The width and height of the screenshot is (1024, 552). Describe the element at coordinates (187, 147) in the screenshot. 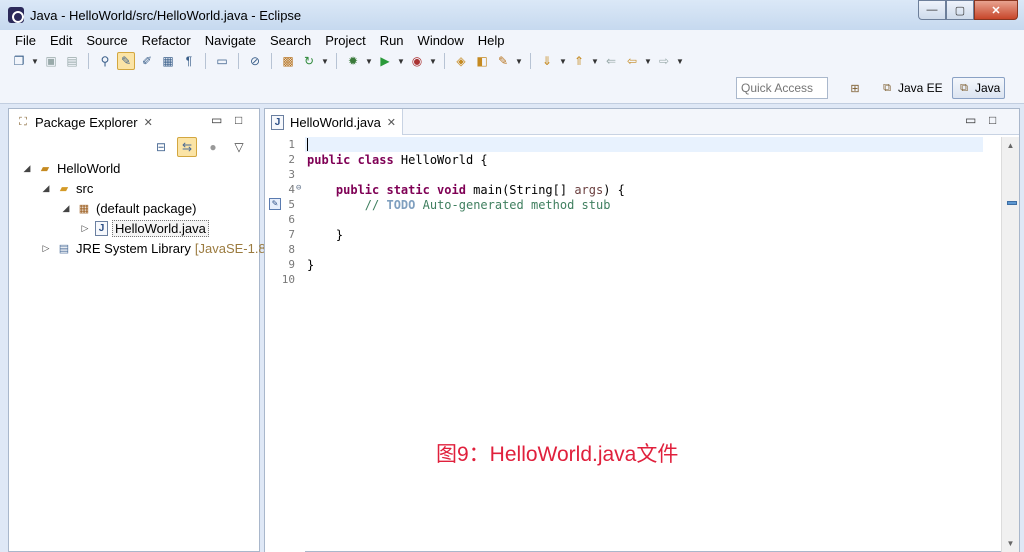

I see `link-with-editor-icon: ⇆` at that location.